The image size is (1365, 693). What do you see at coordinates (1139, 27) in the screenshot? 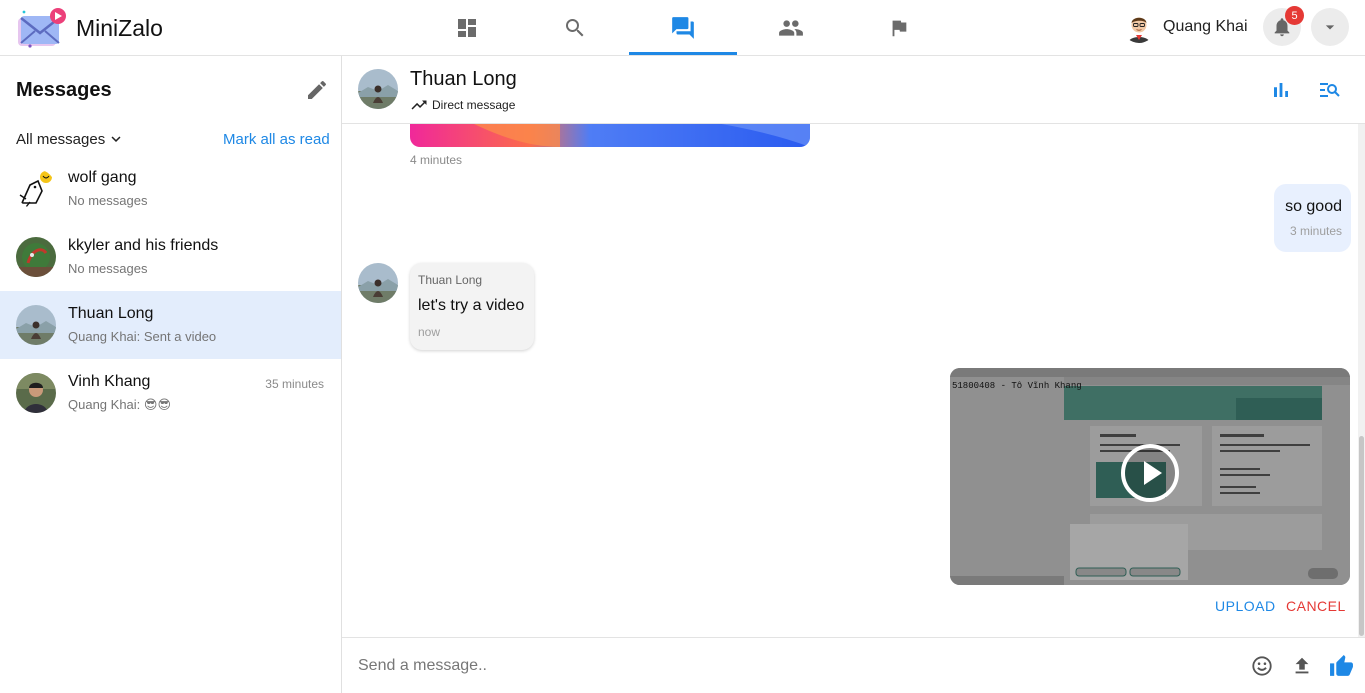
I see `user-avatar` at bounding box center [1139, 27].